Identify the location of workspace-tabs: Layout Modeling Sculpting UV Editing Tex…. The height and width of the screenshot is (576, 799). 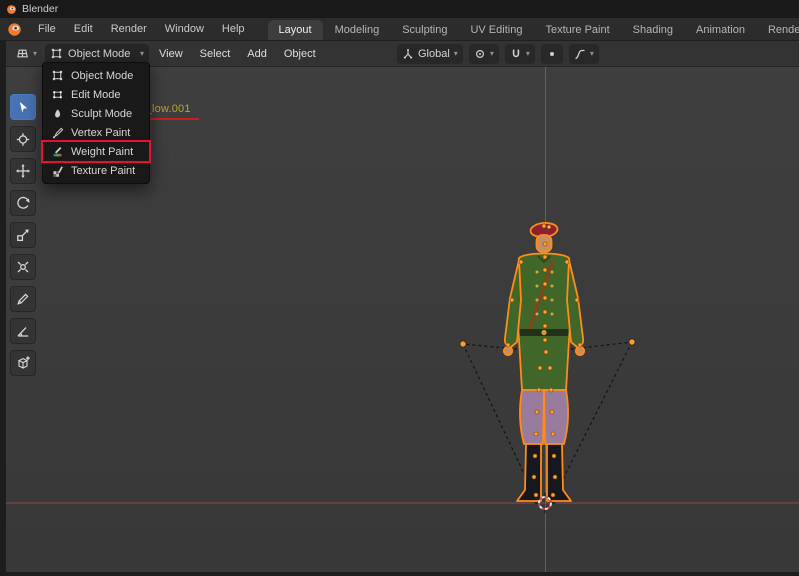
(533, 29).